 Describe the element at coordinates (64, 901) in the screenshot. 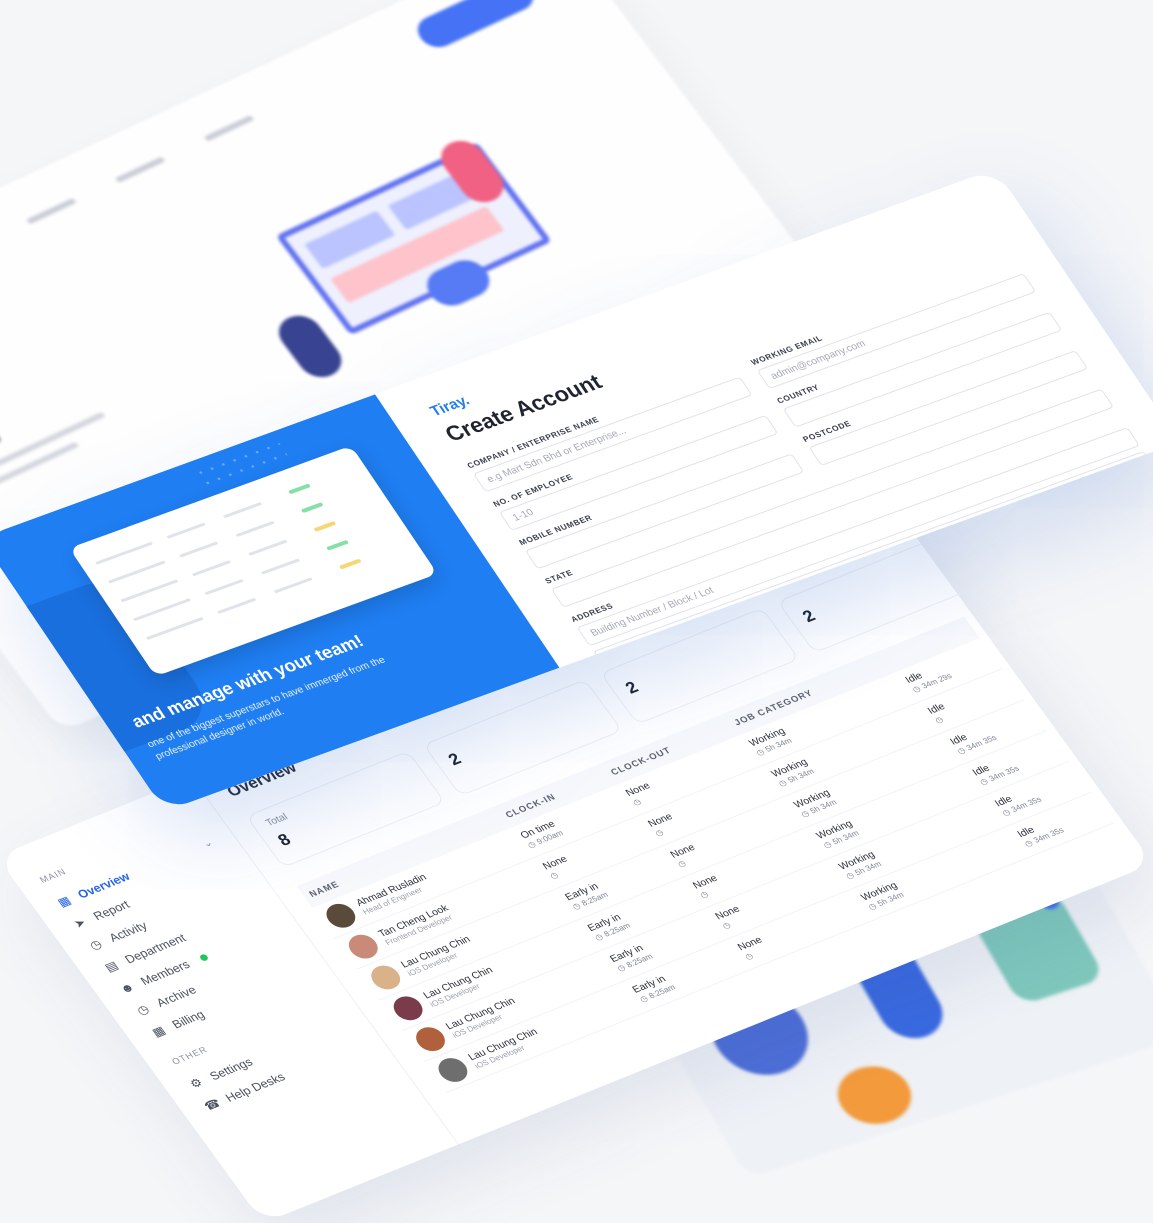

I see `grid-icon: ▦` at that location.